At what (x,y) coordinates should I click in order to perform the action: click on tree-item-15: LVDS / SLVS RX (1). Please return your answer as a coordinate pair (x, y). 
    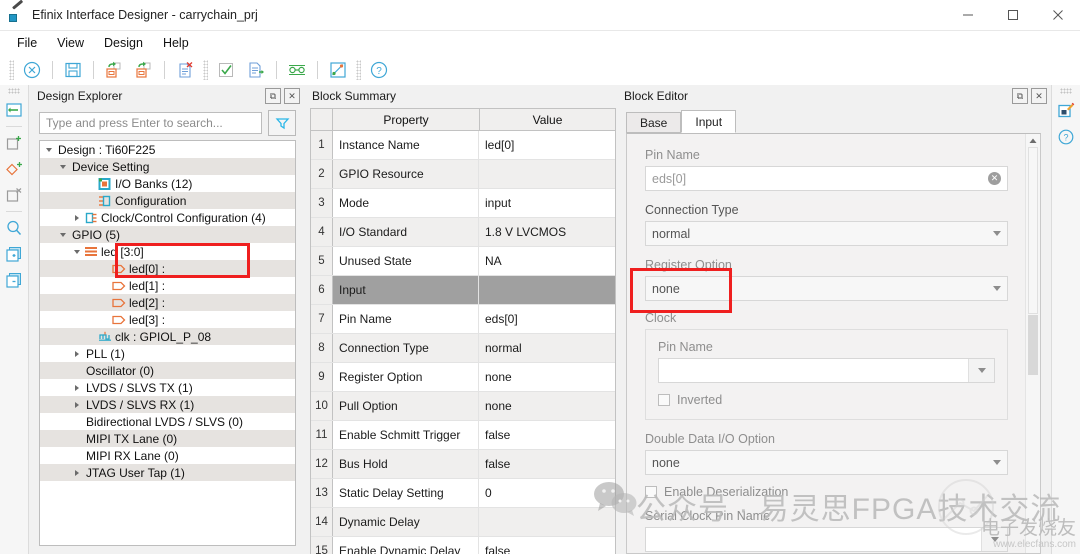
    Looking at the image, I should click on (167, 404).